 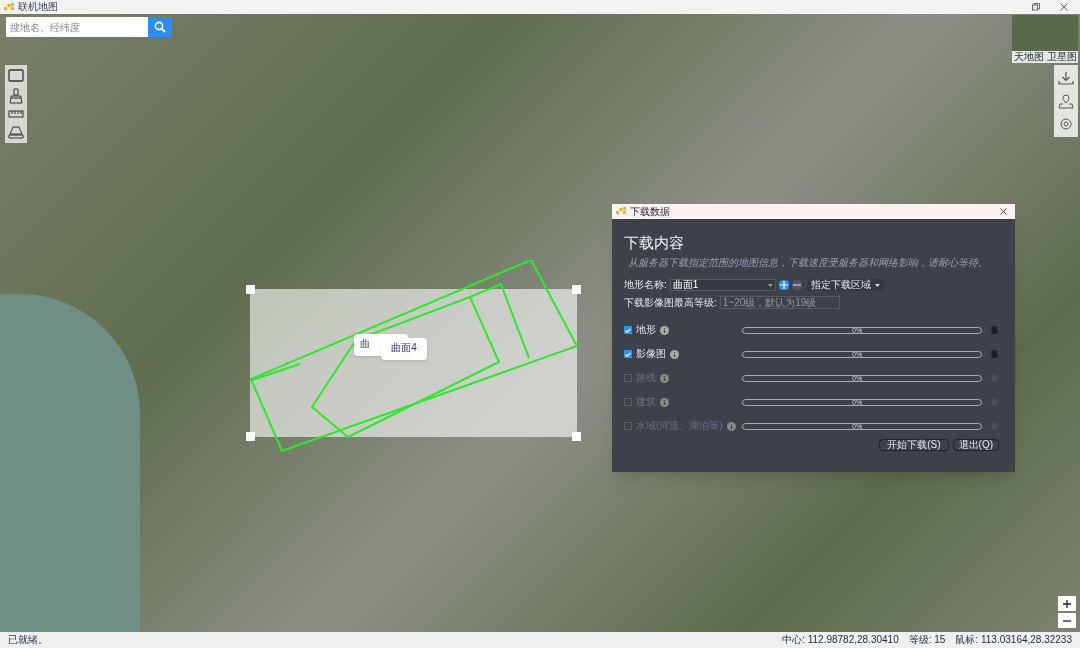 I want to click on map-label-popup: 曲面4, so click(x=404, y=349).